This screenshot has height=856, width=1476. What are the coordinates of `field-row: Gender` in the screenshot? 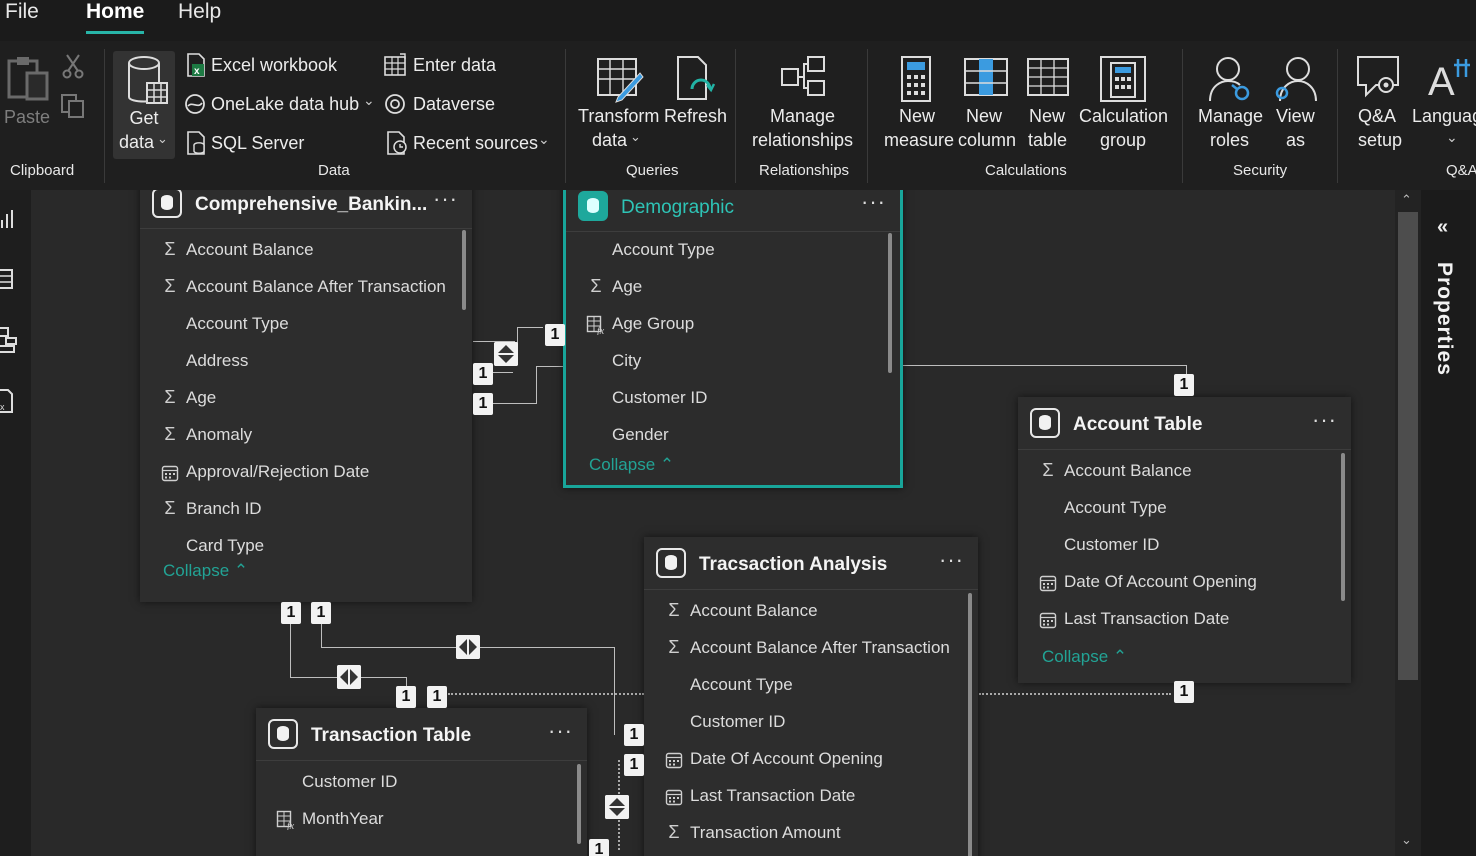 It's located at (733, 435).